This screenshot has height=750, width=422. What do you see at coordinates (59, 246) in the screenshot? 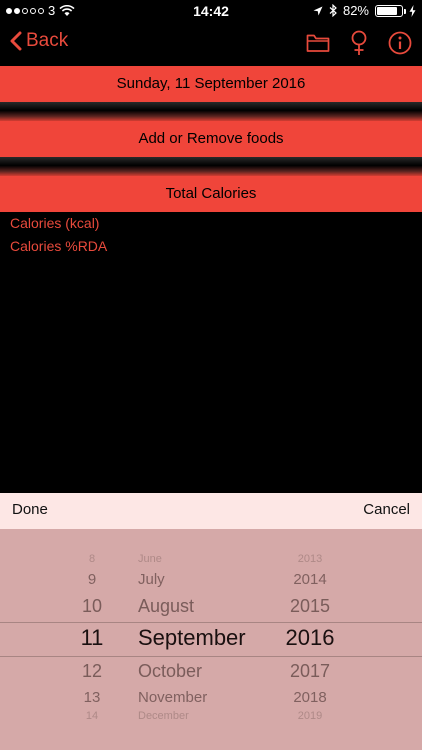
I see `calories-rda-label: Calories %RDA` at bounding box center [59, 246].